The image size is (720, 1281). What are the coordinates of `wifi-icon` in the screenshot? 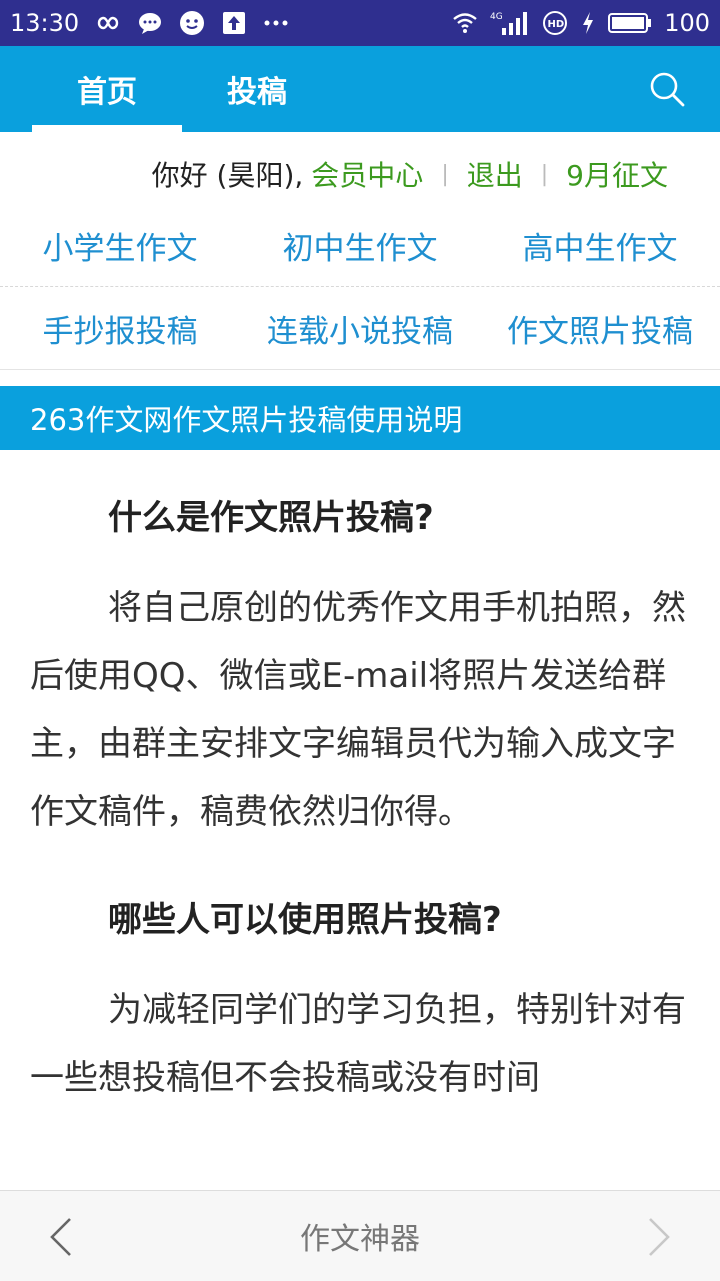 It's located at (465, 23).